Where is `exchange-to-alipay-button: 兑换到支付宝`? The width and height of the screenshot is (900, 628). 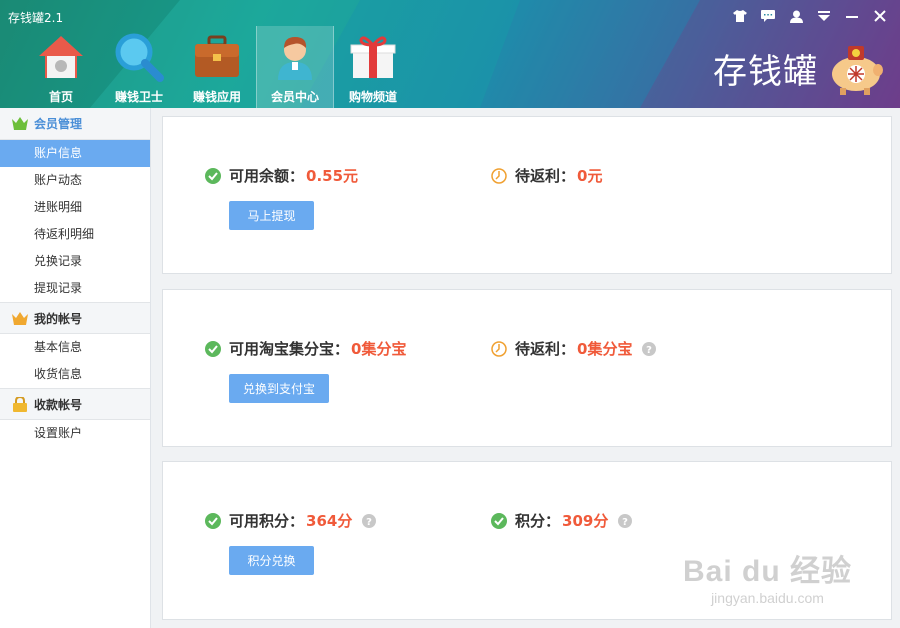
exchange-to-alipay-button: 兑换到支付宝 is located at coordinates (279, 388).